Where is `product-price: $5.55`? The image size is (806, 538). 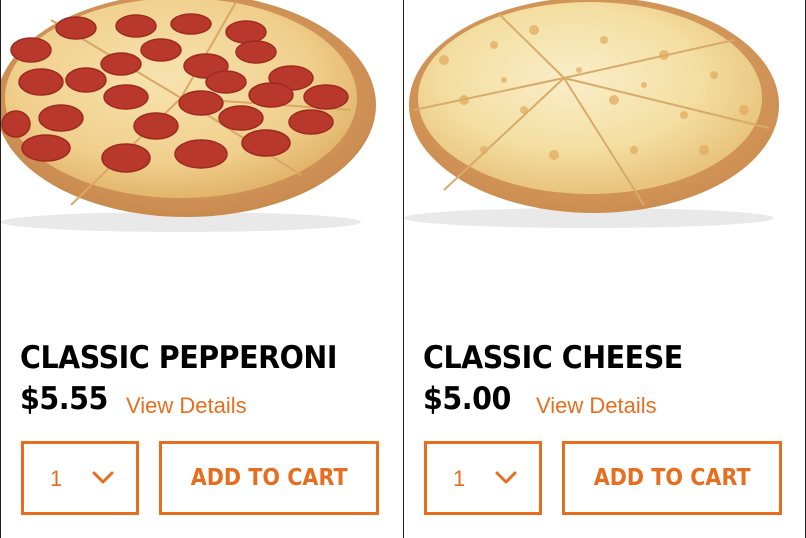 product-price: $5.55 is located at coordinates (64, 399).